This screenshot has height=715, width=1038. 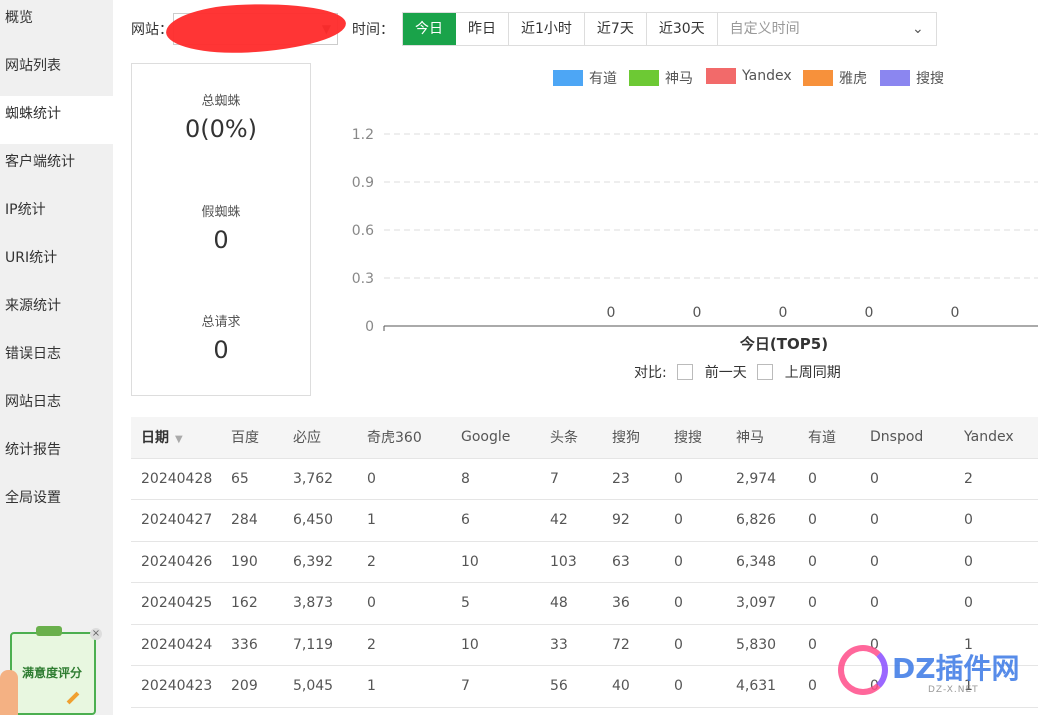 What do you see at coordinates (827, 29) in the screenshot?
I see `custom-time-select: 自定义时间 ⌄` at bounding box center [827, 29].